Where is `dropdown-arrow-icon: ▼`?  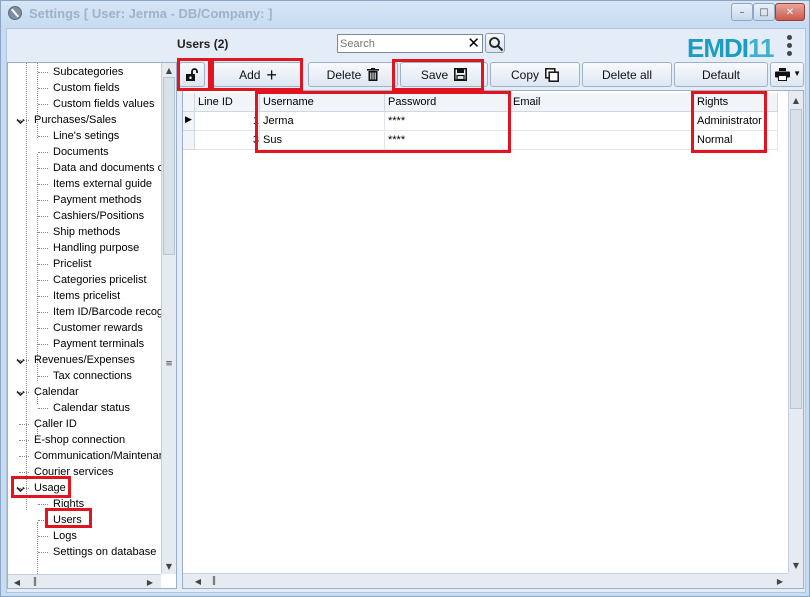 dropdown-arrow-icon: ▼ is located at coordinates (797, 73).